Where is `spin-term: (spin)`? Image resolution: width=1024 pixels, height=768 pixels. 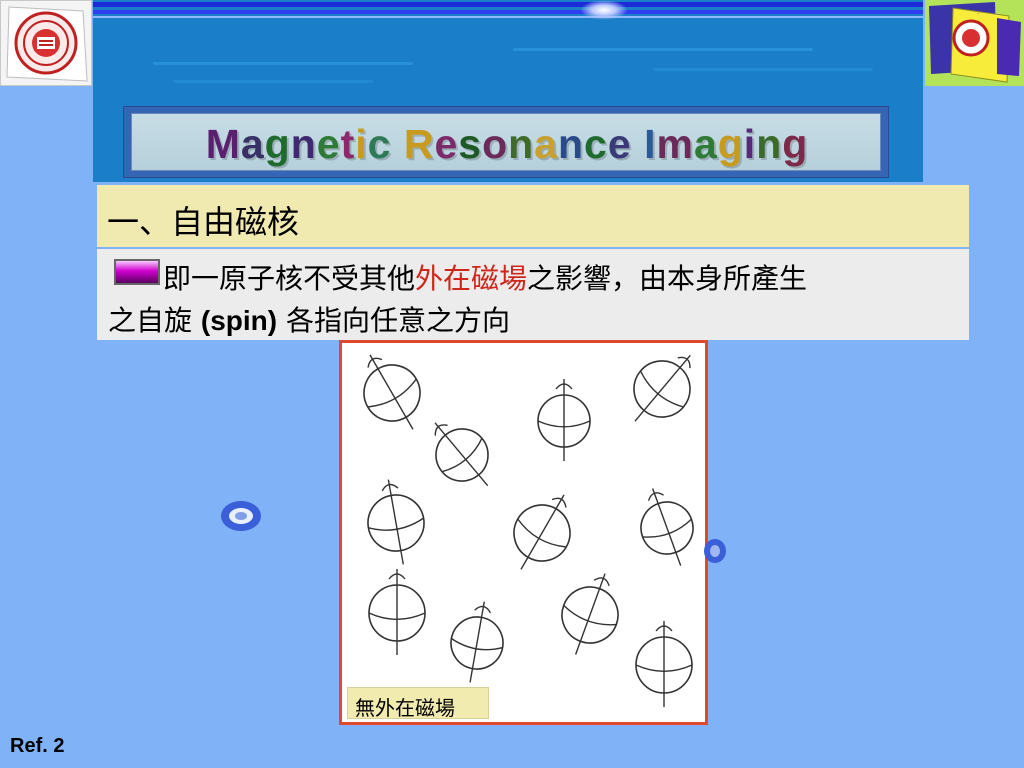 spin-term: (spin) is located at coordinates (239, 320).